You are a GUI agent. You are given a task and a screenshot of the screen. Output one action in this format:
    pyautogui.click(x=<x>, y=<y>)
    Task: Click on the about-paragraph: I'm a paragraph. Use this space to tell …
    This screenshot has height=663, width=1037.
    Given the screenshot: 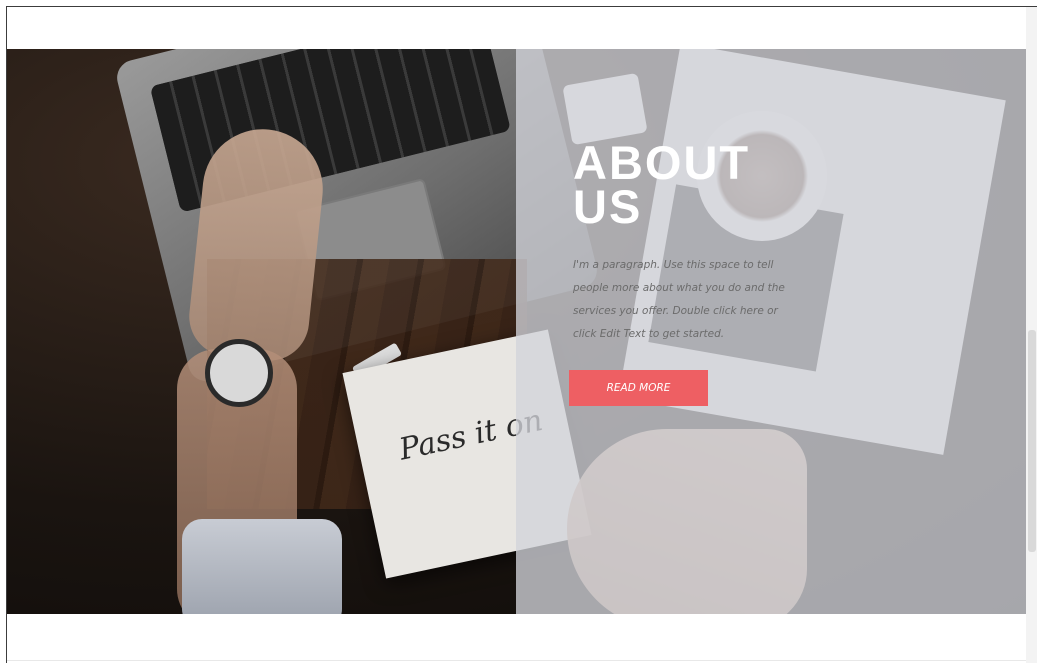 What is the action you would take?
    pyautogui.click(x=679, y=299)
    